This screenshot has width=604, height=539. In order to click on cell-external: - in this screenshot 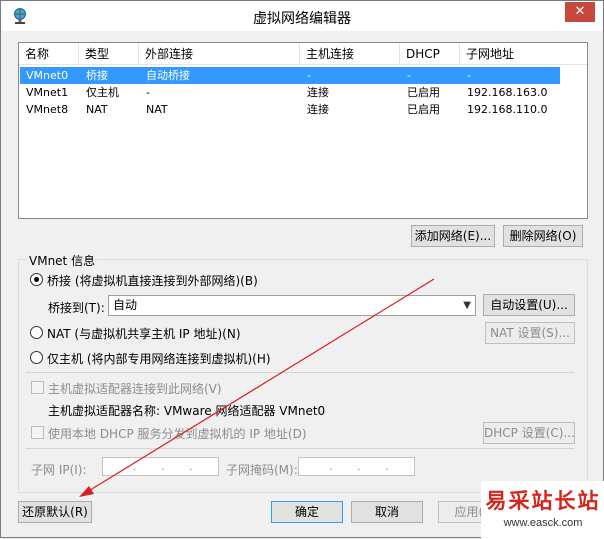, I will do `click(148, 92)`.